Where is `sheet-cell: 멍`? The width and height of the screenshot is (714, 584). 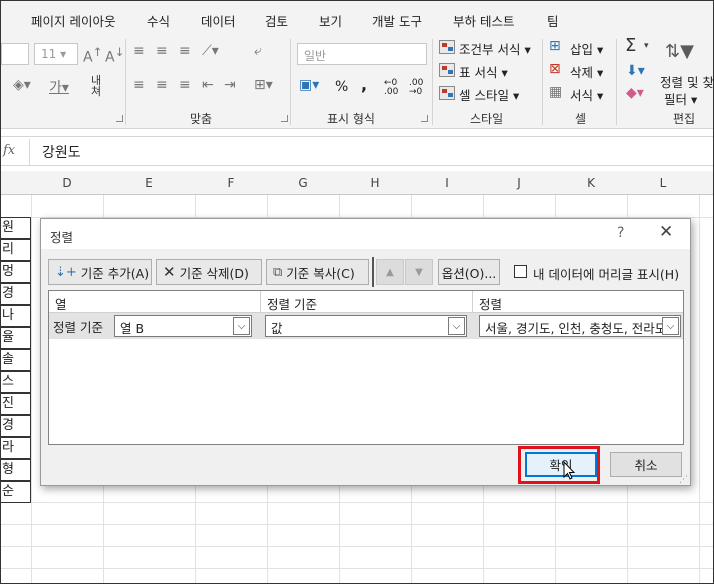 sheet-cell: 멍 is located at coordinates (16, 272).